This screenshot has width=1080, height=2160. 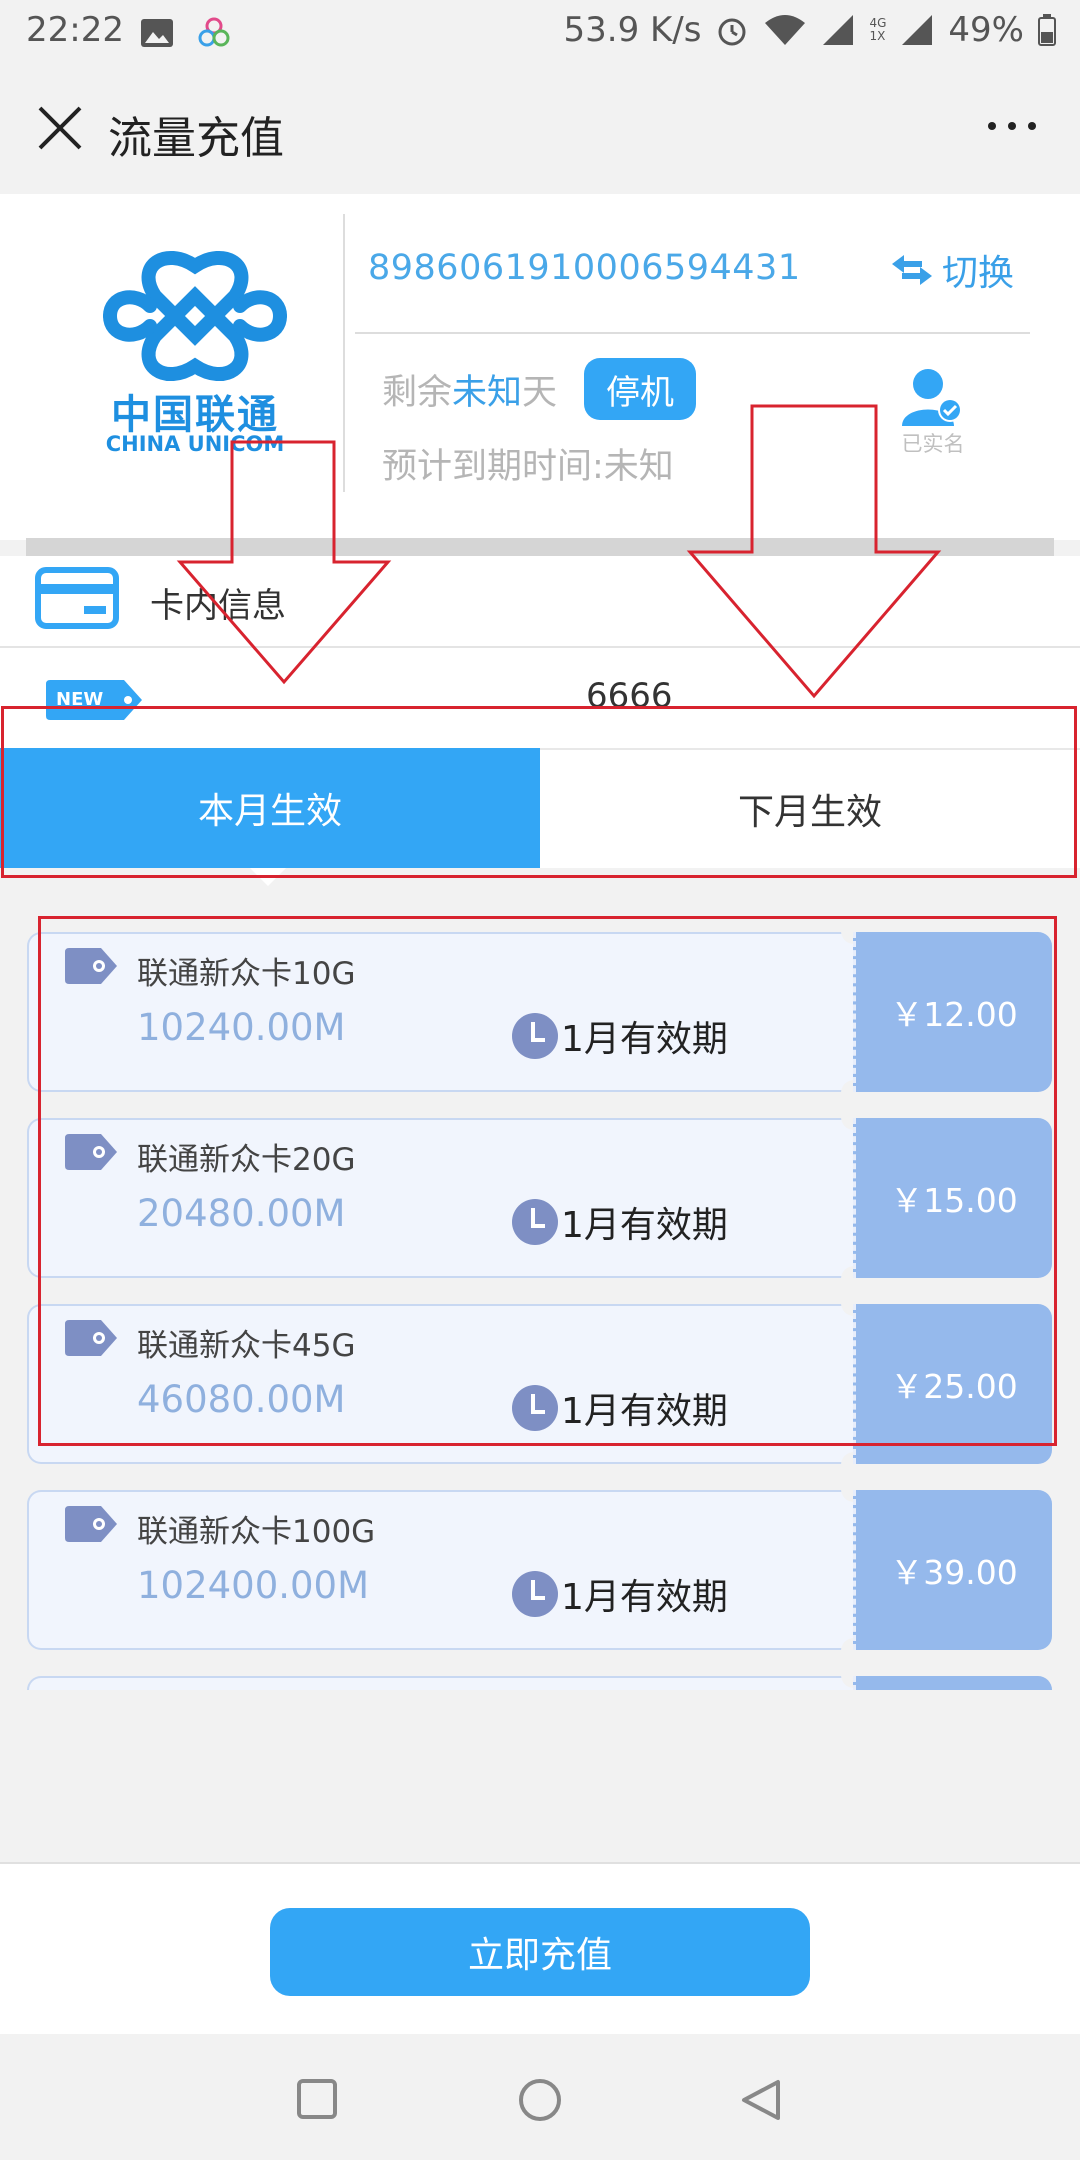 I want to click on status-time: 22:22, so click(x=75, y=30).